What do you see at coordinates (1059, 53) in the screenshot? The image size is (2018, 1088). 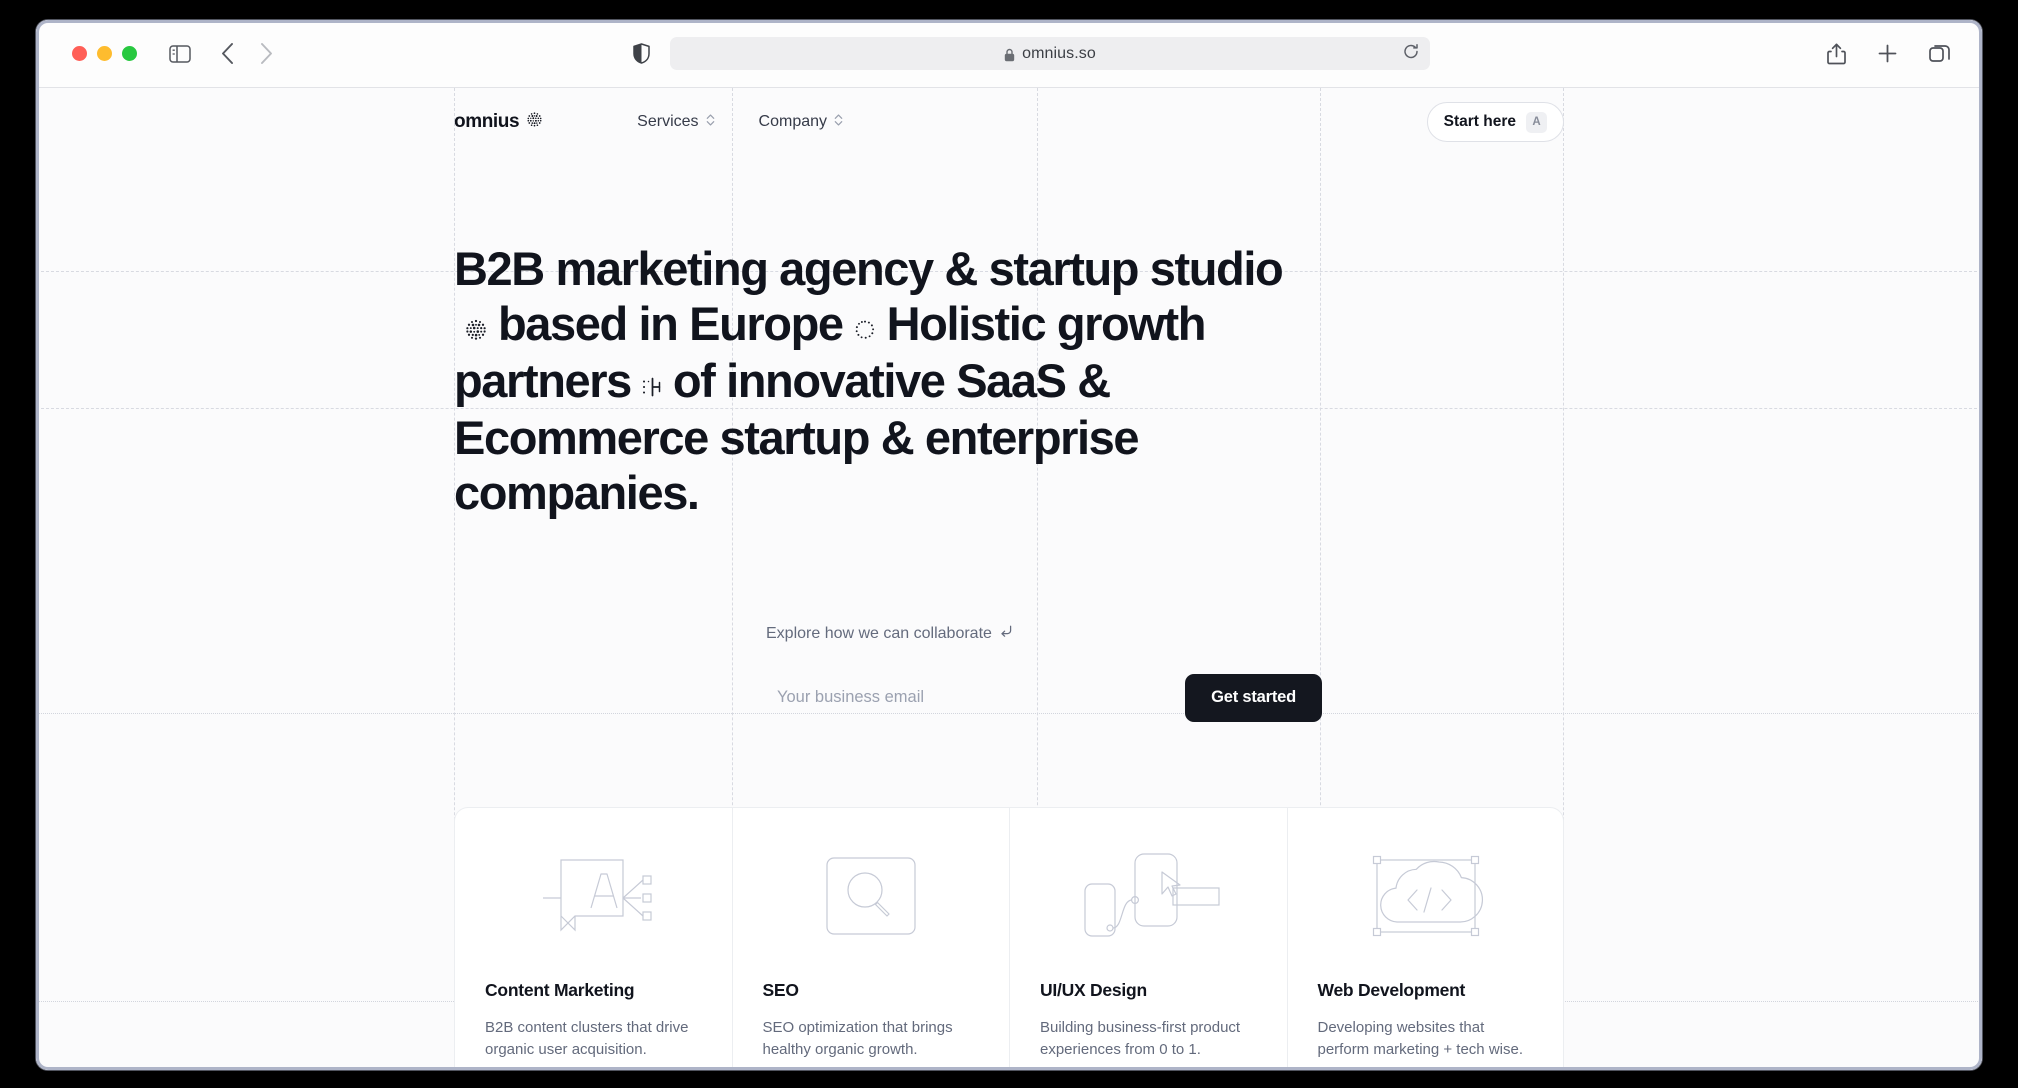 I see `url-text: omnius.so` at bounding box center [1059, 53].